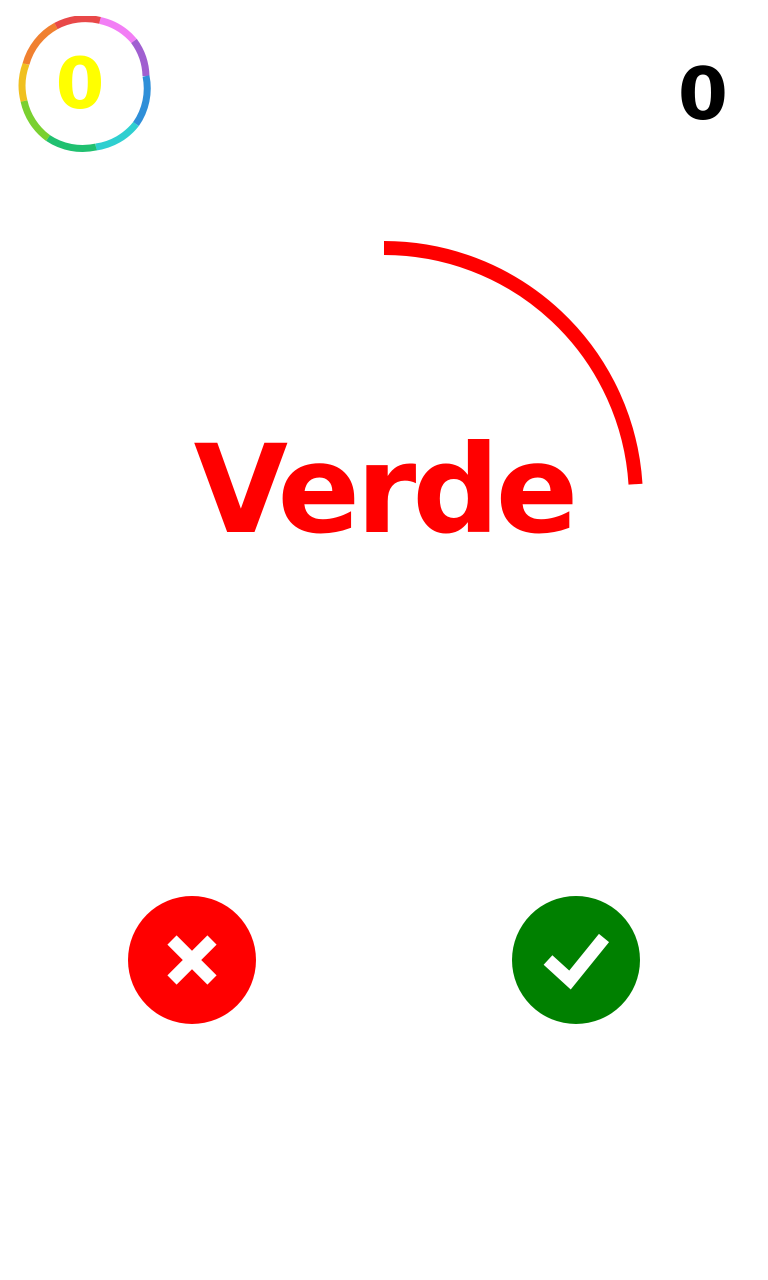 This screenshot has width=768, height=1280. I want to click on x-icon, so click(192, 960).